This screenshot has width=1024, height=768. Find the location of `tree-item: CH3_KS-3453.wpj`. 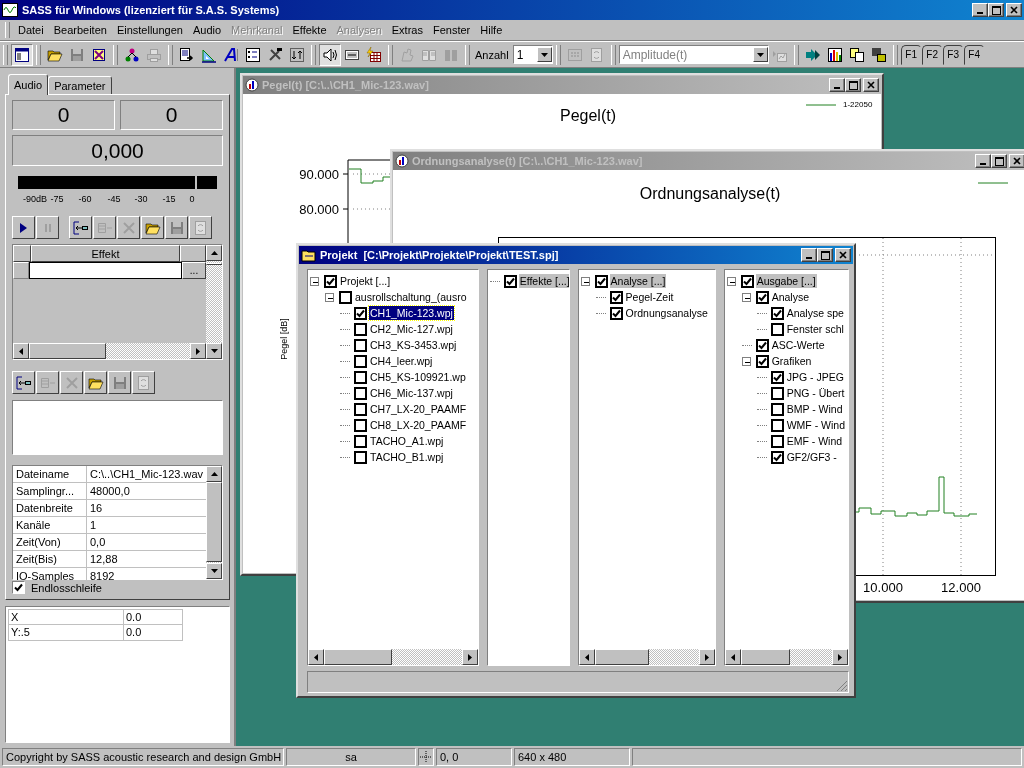

tree-item: CH3_KS-3453.wpj is located at coordinates (413, 345).